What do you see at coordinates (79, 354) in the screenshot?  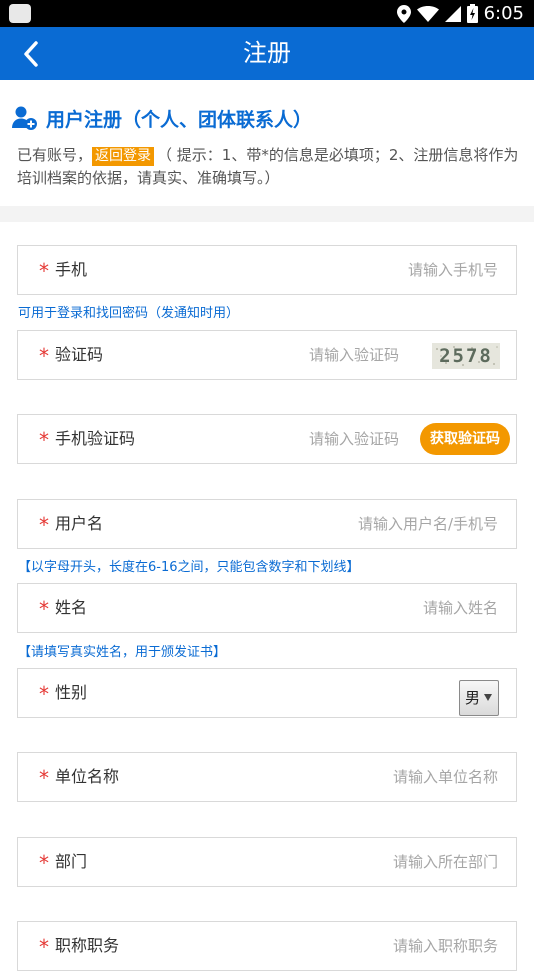 I see `captcha-label: 验证码` at bounding box center [79, 354].